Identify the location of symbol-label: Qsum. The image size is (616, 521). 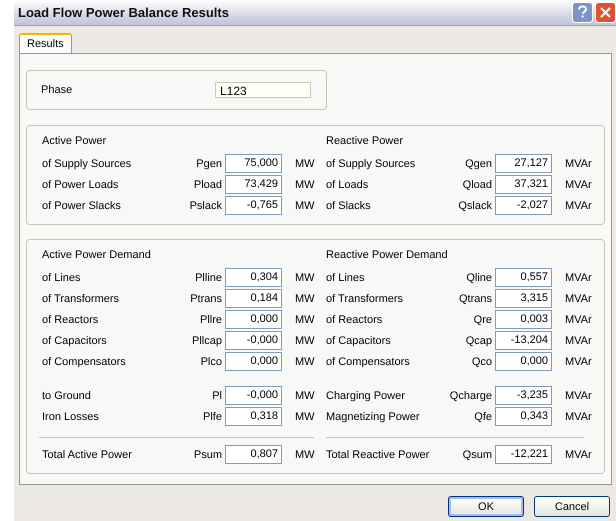
(477, 454).